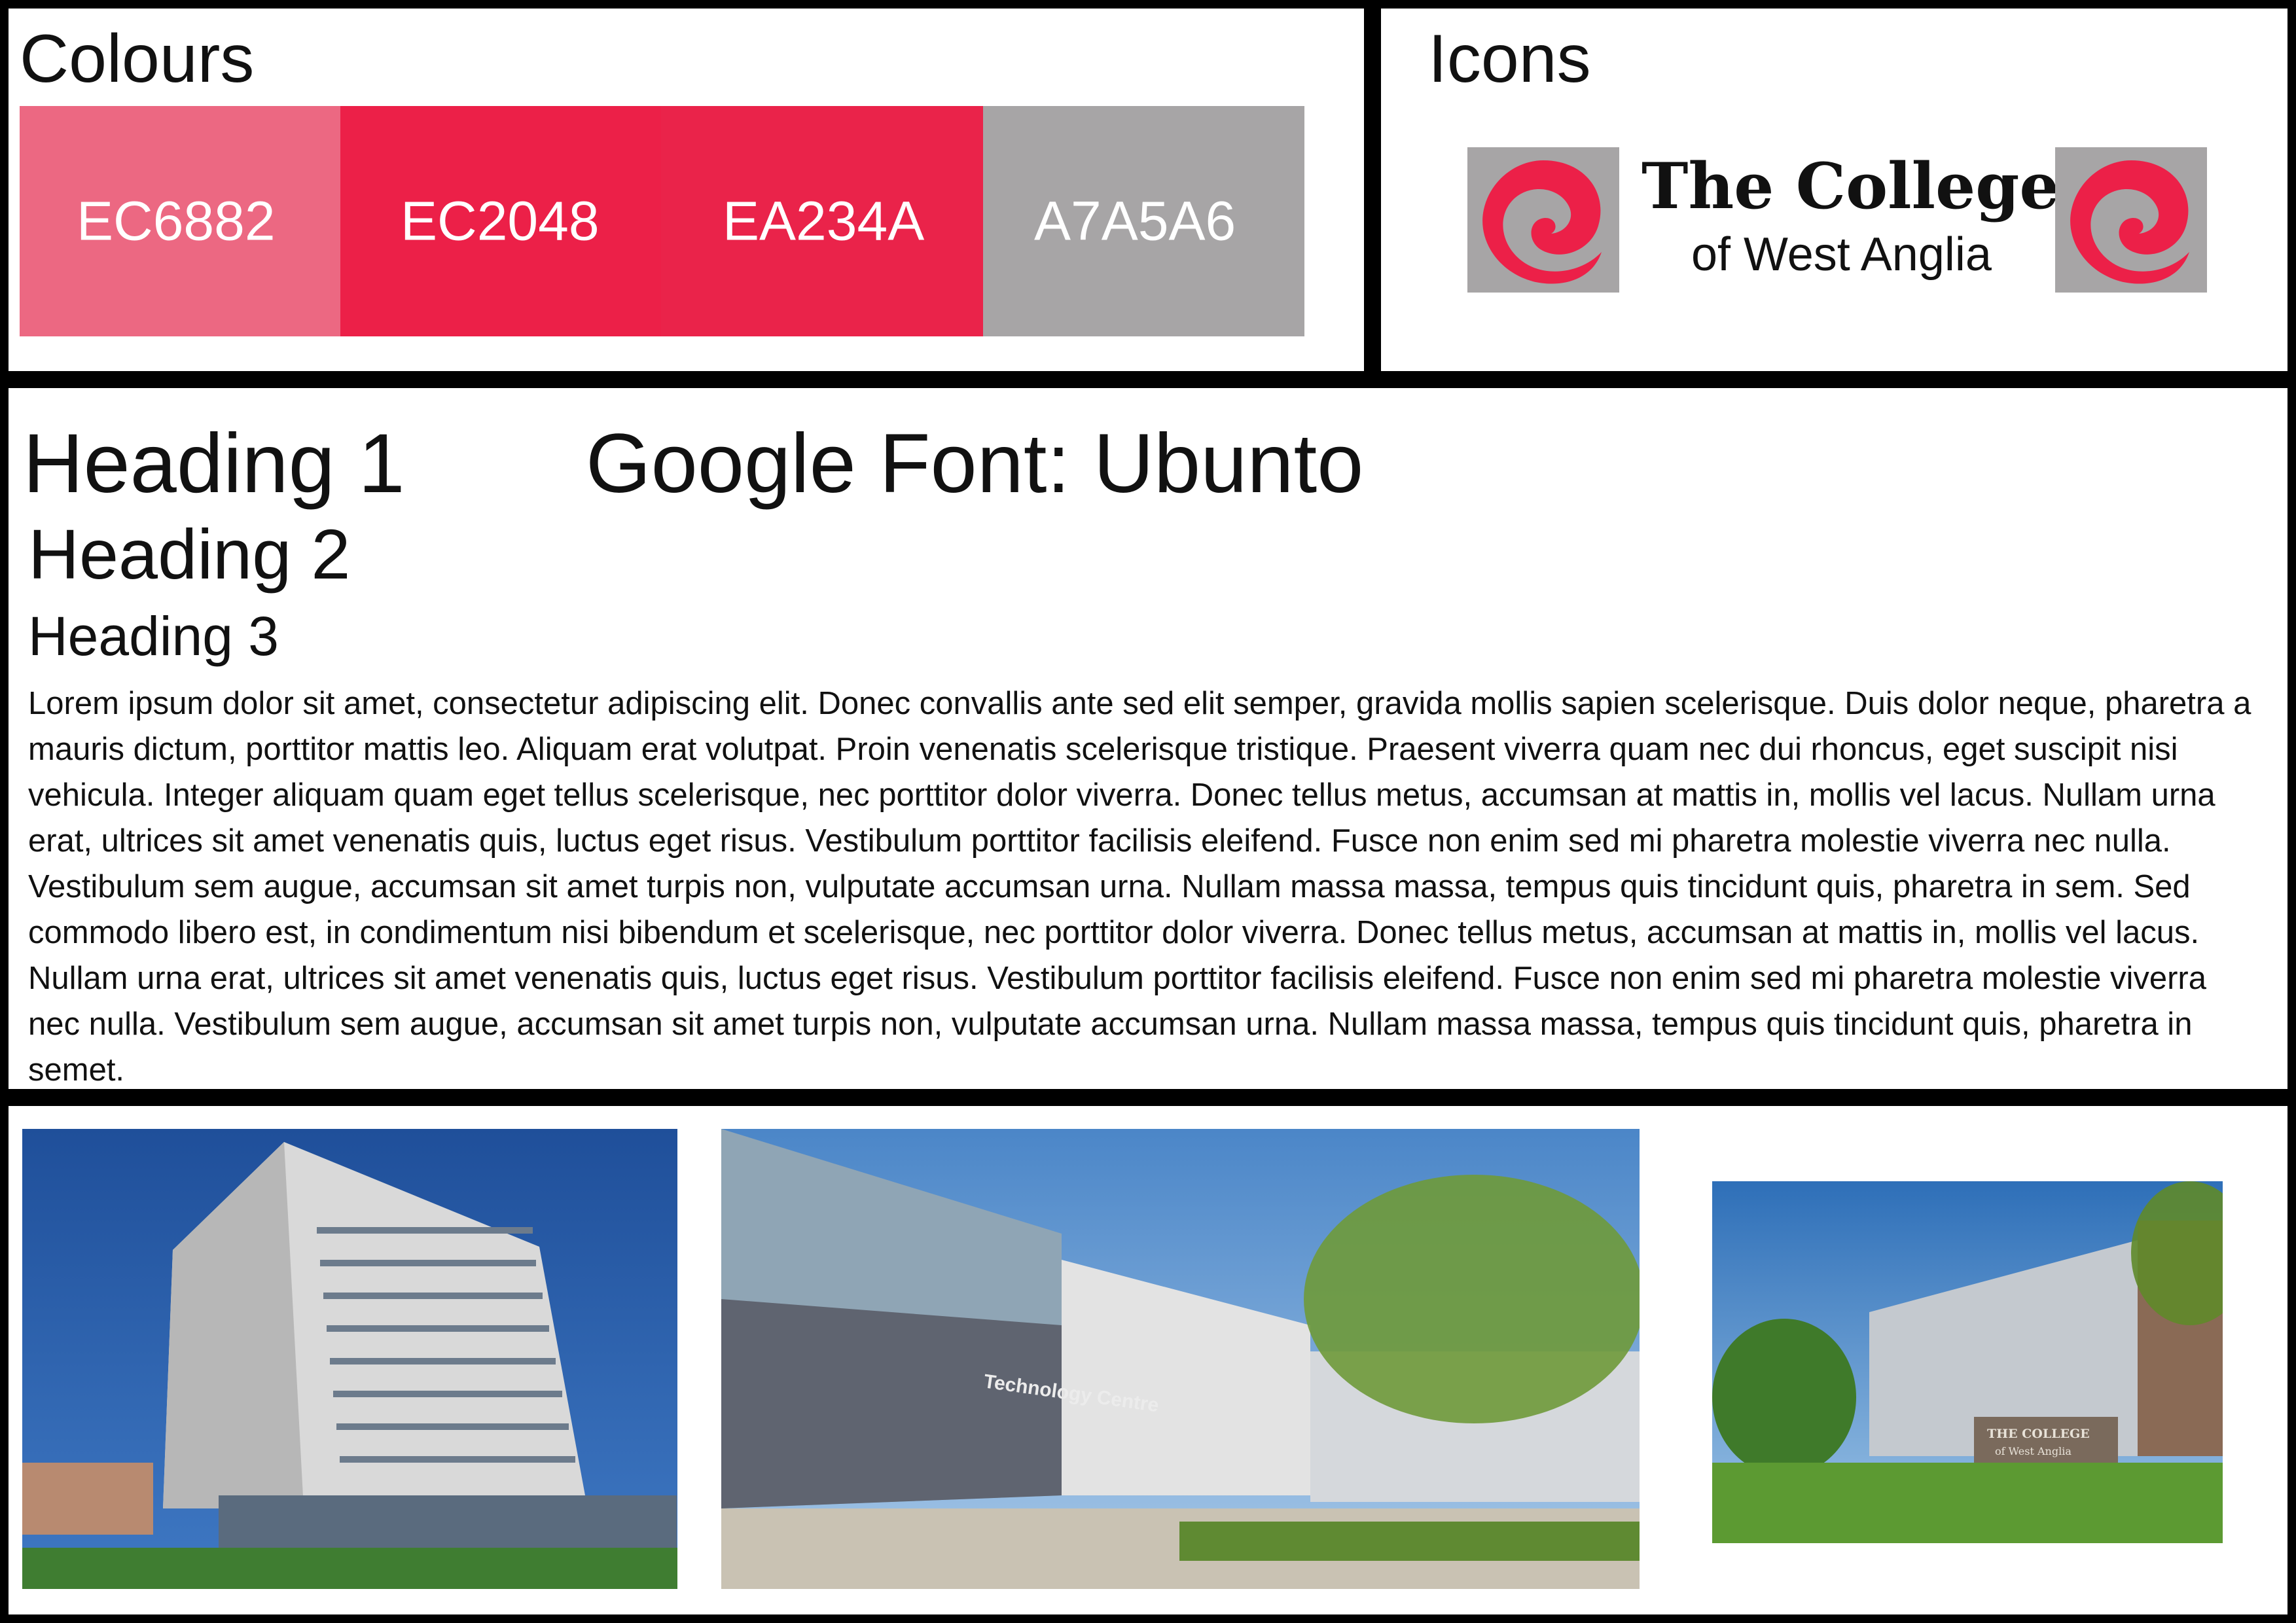 The height and width of the screenshot is (1623, 2296). I want to click on swatch-label: EC6882, so click(176, 221).